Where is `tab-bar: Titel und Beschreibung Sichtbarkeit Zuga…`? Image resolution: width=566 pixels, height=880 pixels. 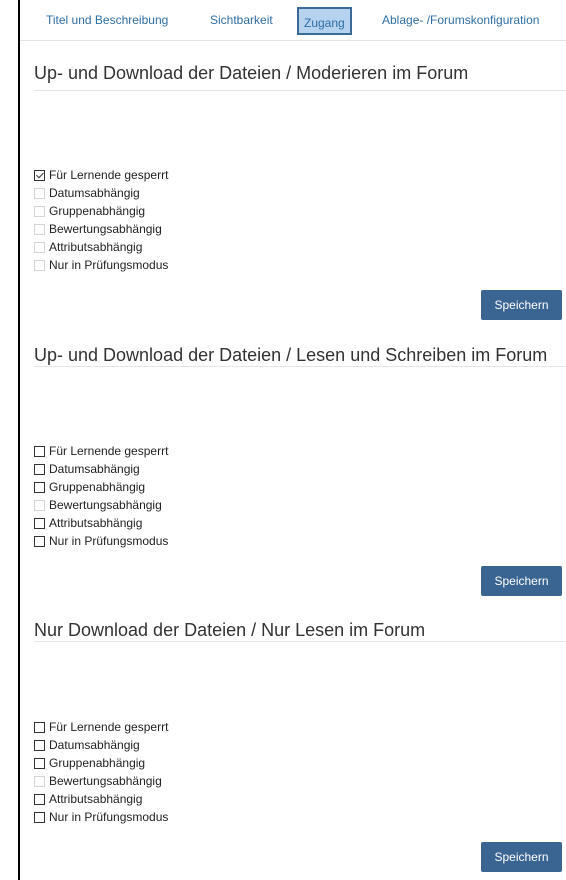
tab-bar: Titel und Beschreibung Sichtbarkeit Zuga… is located at coordinates (293, 20).